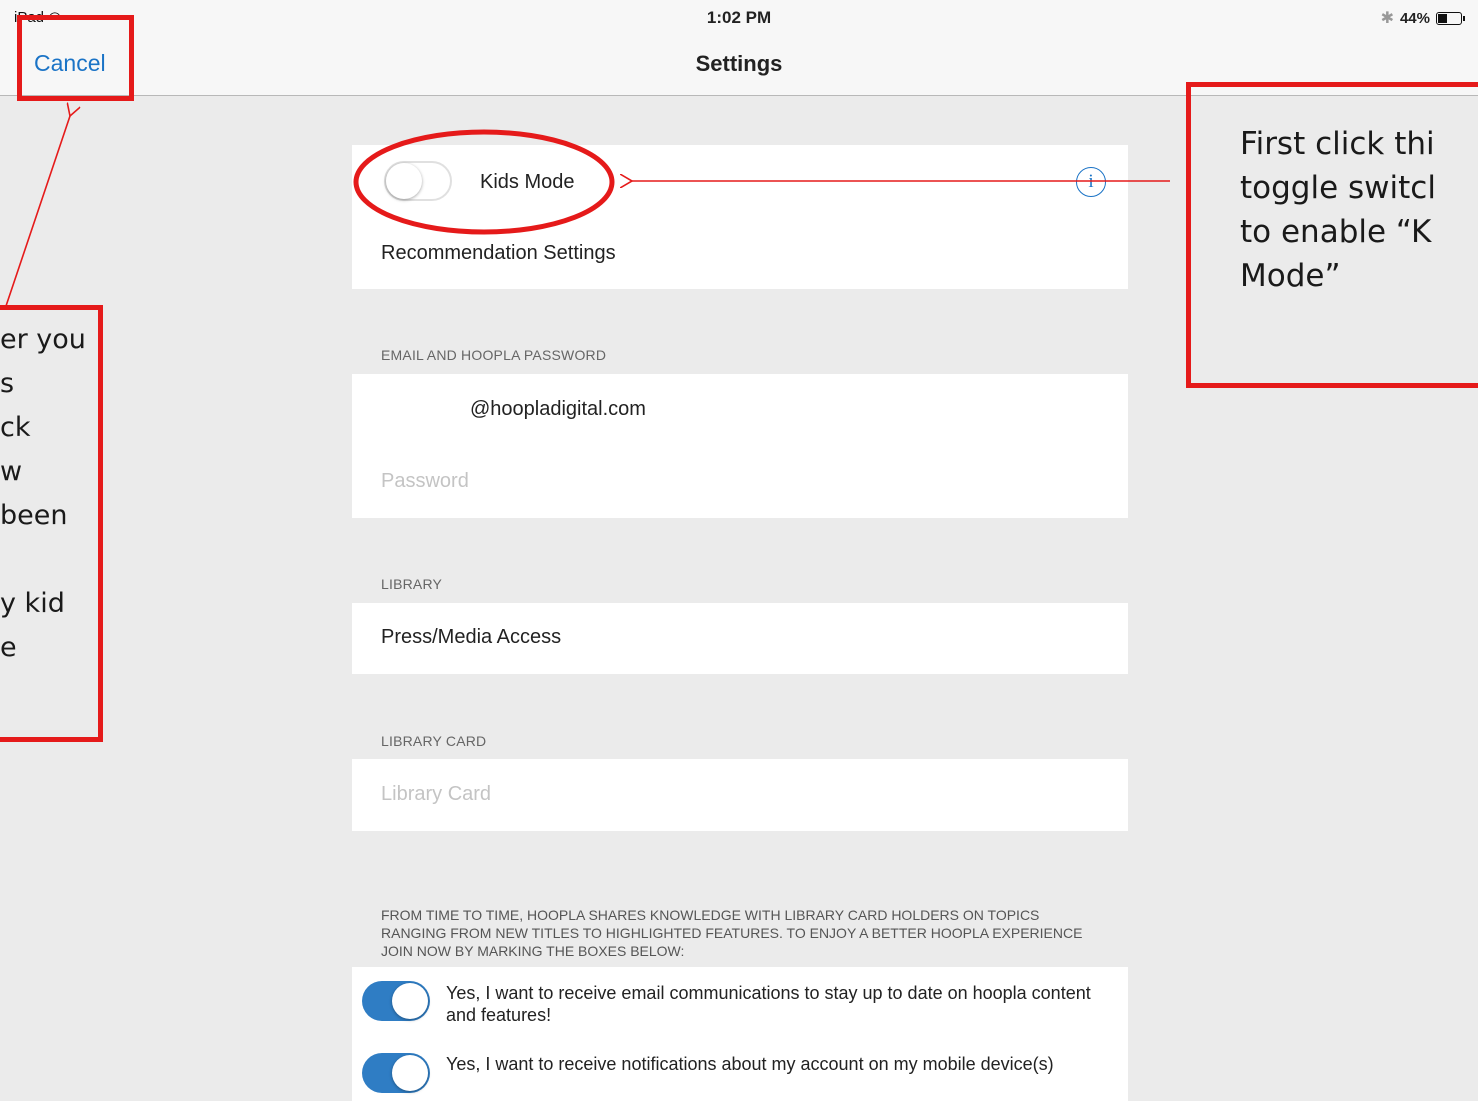 This screenshot has width=1478, height=1101. I want to click on kids-mode-toggle, so click(418, 181).